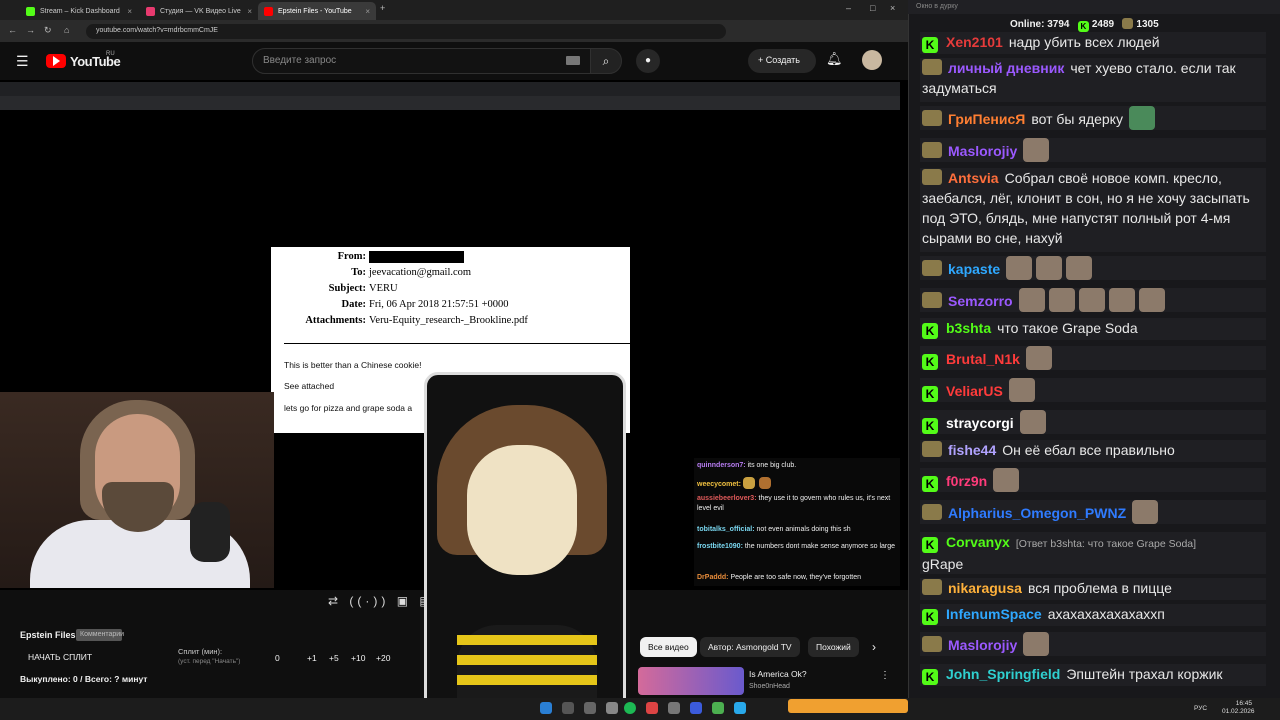  What do you see at coordinates (740, 708) in the screenshot?
I see `telegram-icon` at bounding box center [740, 708].